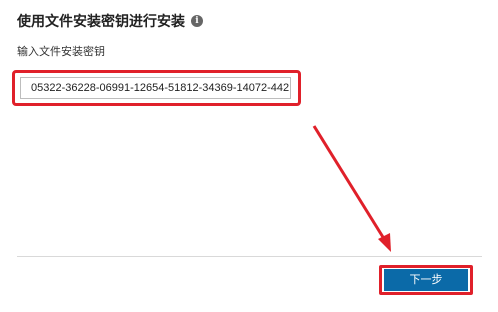  Describe the element at coordinates (155, 88) in the screenshot. I see `install-key-input` at that location.